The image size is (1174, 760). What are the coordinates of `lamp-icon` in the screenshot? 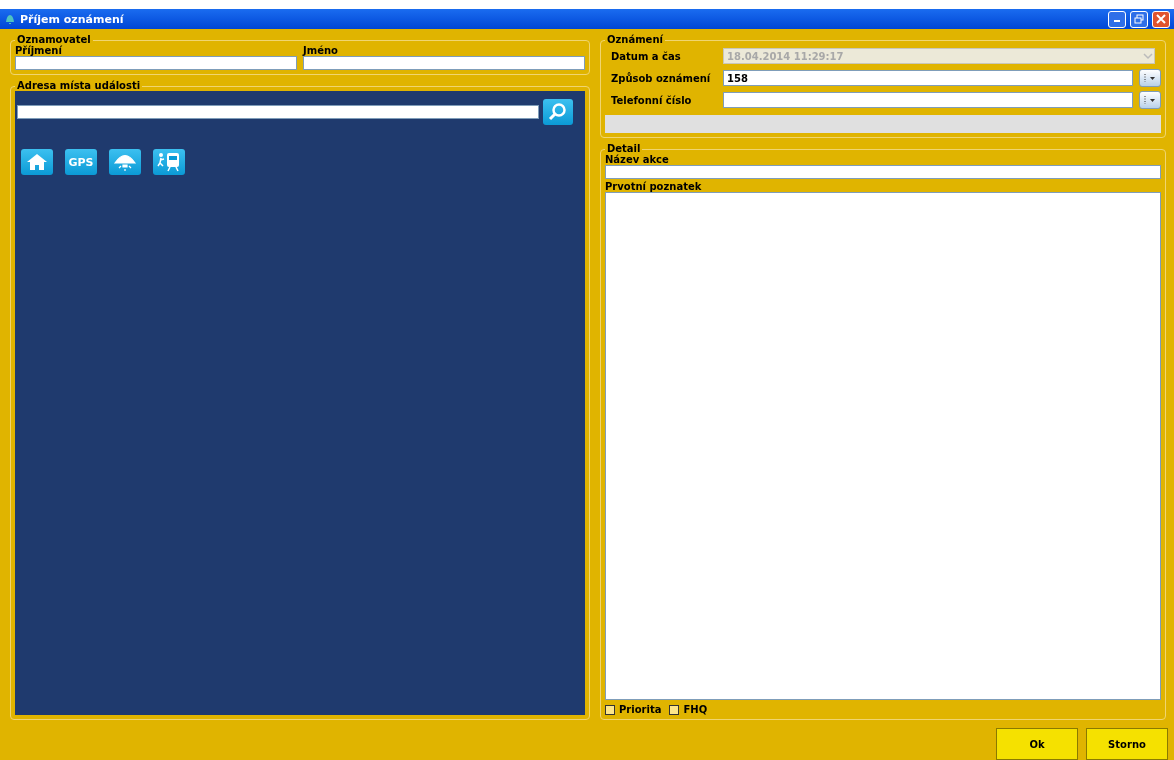 It's located at (125, 162).